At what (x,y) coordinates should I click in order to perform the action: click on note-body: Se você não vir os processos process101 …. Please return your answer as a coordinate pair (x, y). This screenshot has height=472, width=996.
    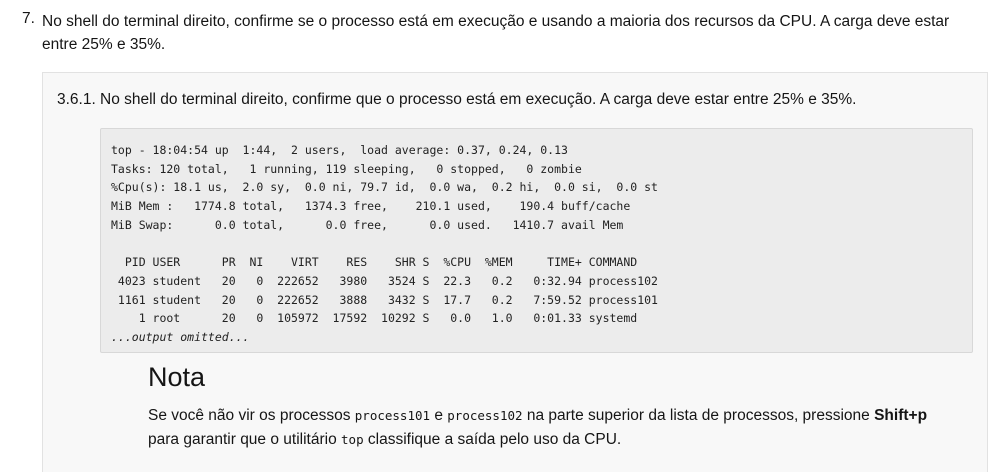
    Looking at the image, I should click on (538, 428).